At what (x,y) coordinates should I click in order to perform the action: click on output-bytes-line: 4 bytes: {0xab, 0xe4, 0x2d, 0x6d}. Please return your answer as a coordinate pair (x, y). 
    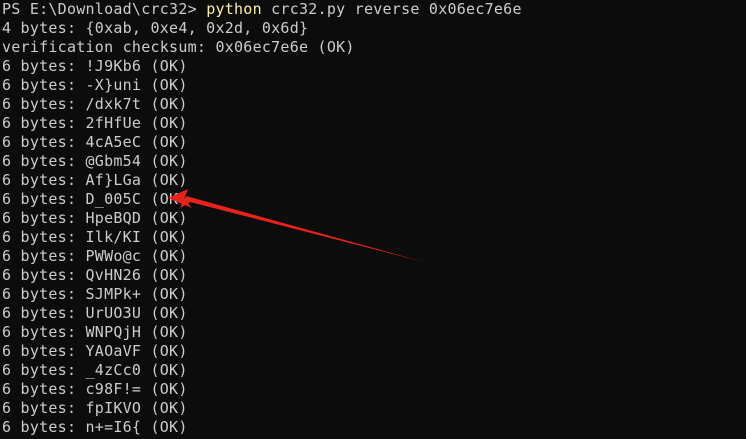
    Looking at the image, I should click on (155, 28).